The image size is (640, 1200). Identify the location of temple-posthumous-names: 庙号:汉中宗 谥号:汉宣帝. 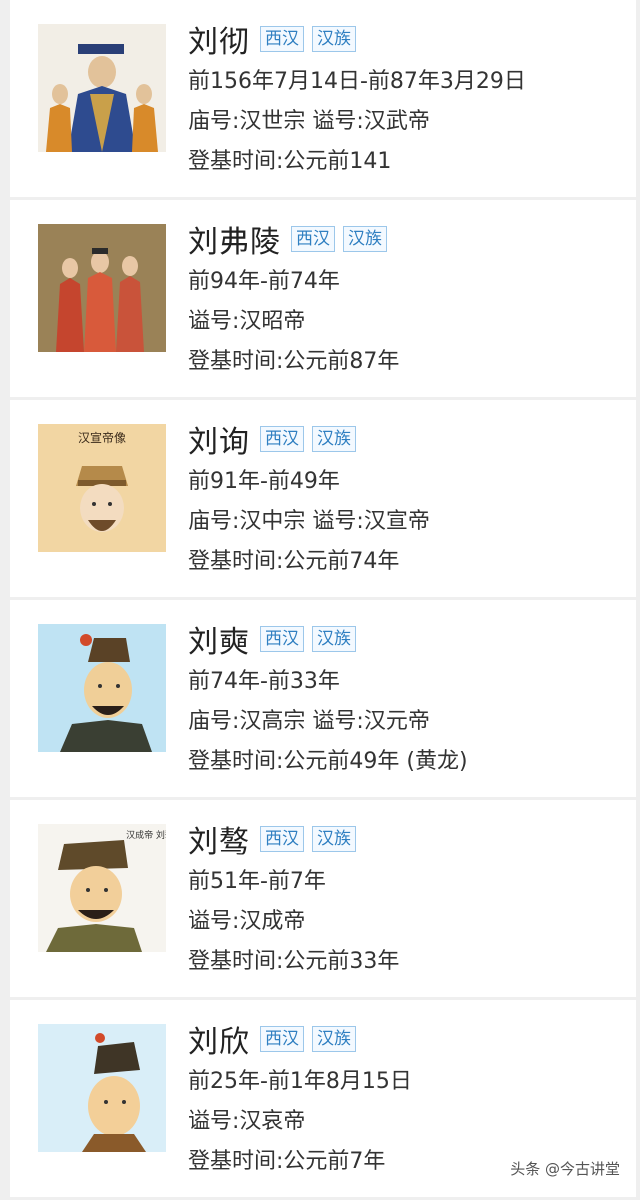
(309, 521).